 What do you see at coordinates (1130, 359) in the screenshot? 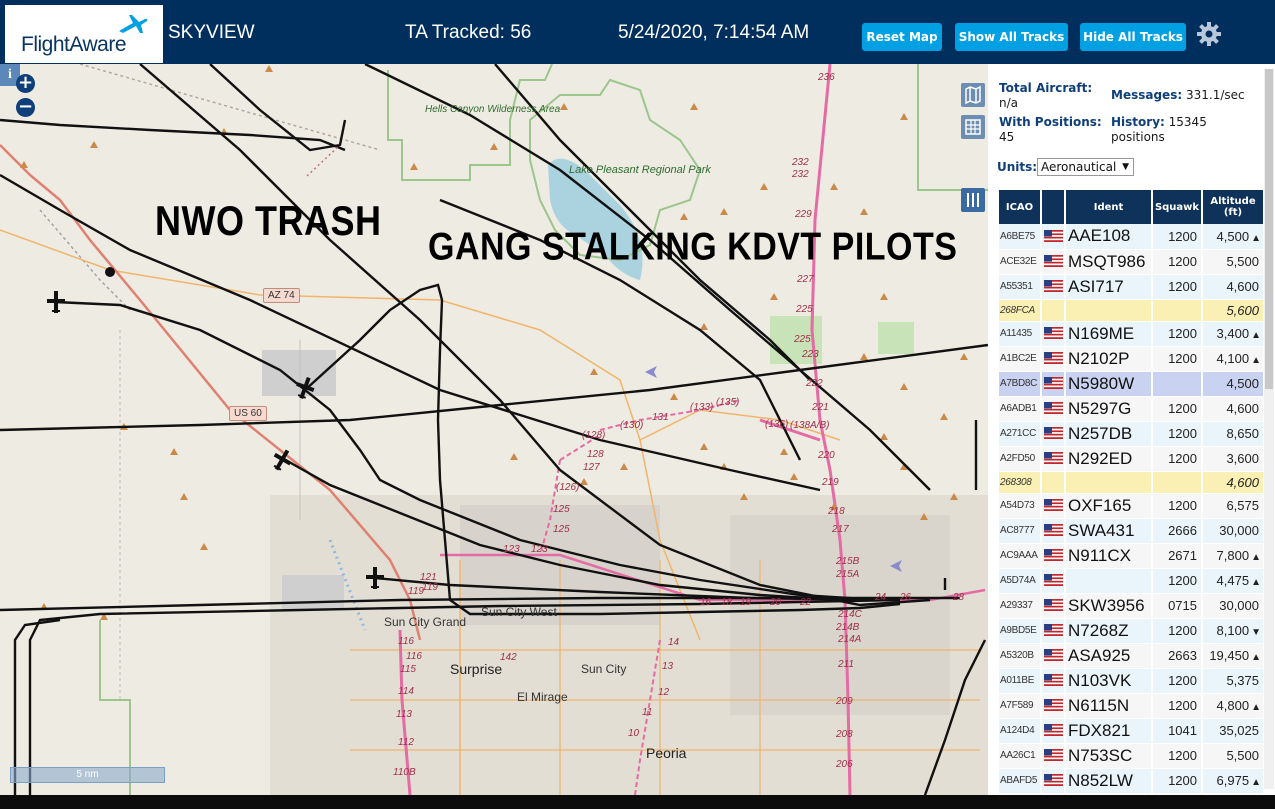
I see `table-row: A1BC2E N2102P 1200 4,100 ▲` at bounding box center [1130, 359].